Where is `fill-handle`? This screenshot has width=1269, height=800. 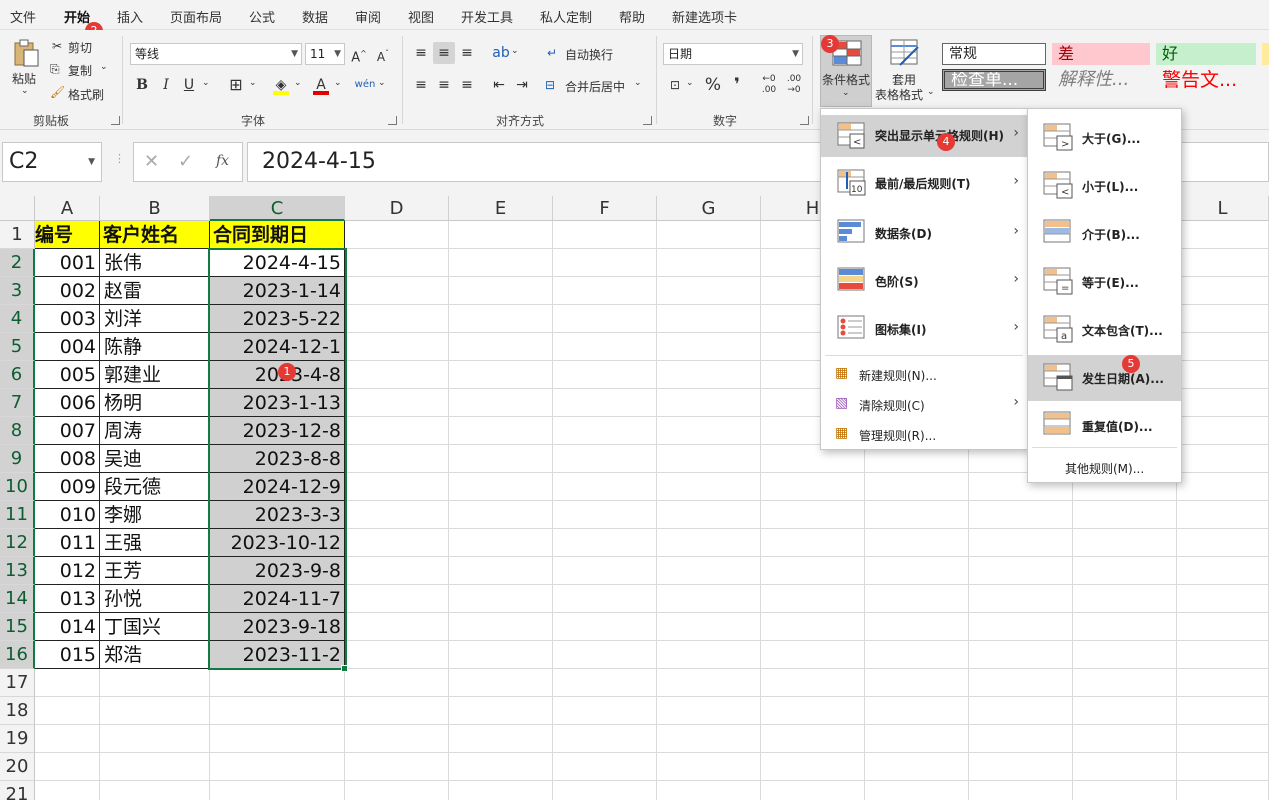 fill-handle is located at coordinates (344, 668).